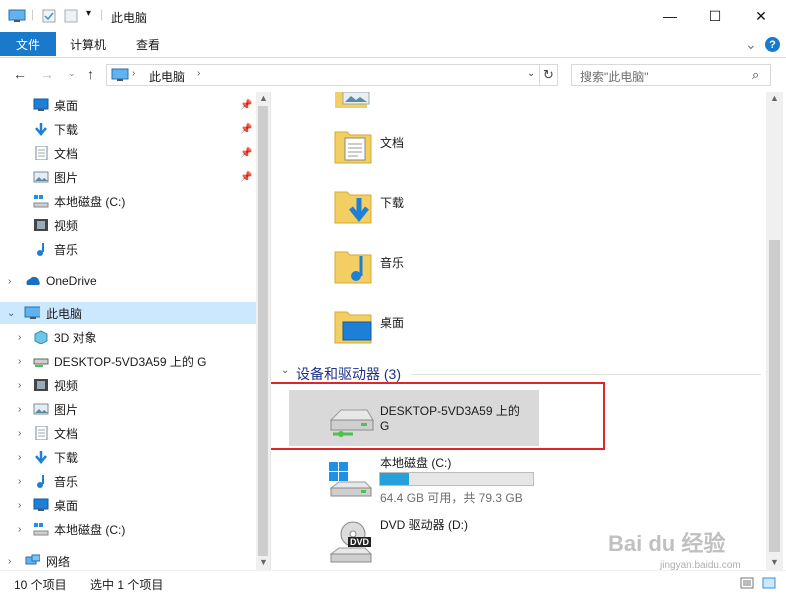 The image size is (786, 596). I want to click on drive-local-c: 本地磁盘 (C:) 64.4 GB 可用，共 79.3 GB, so click(531, 480).